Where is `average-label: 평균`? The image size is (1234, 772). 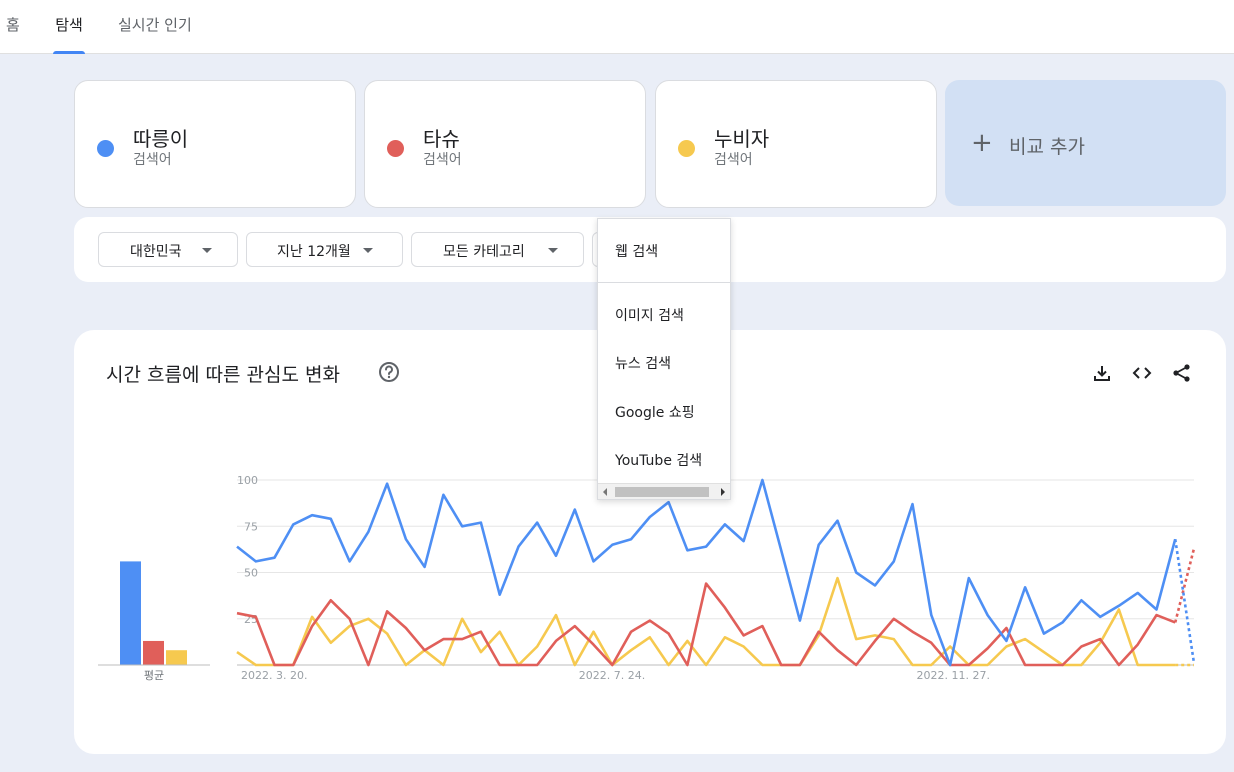 average-label: 평균 is located at coordinates (154, 675).